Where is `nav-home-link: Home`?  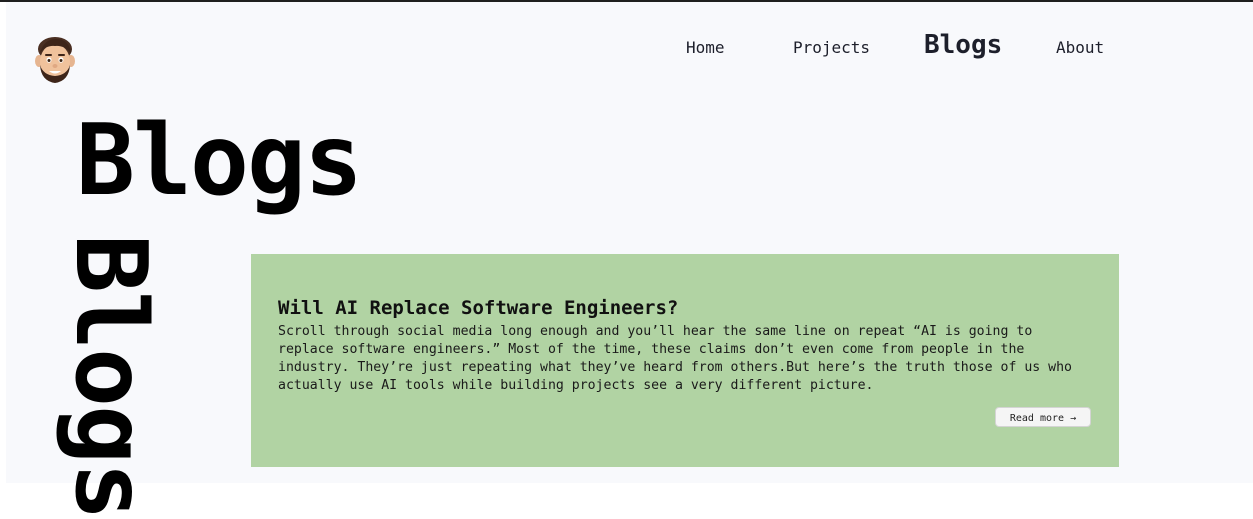 nav-home-link: Home is located at coordinates (705, 47).